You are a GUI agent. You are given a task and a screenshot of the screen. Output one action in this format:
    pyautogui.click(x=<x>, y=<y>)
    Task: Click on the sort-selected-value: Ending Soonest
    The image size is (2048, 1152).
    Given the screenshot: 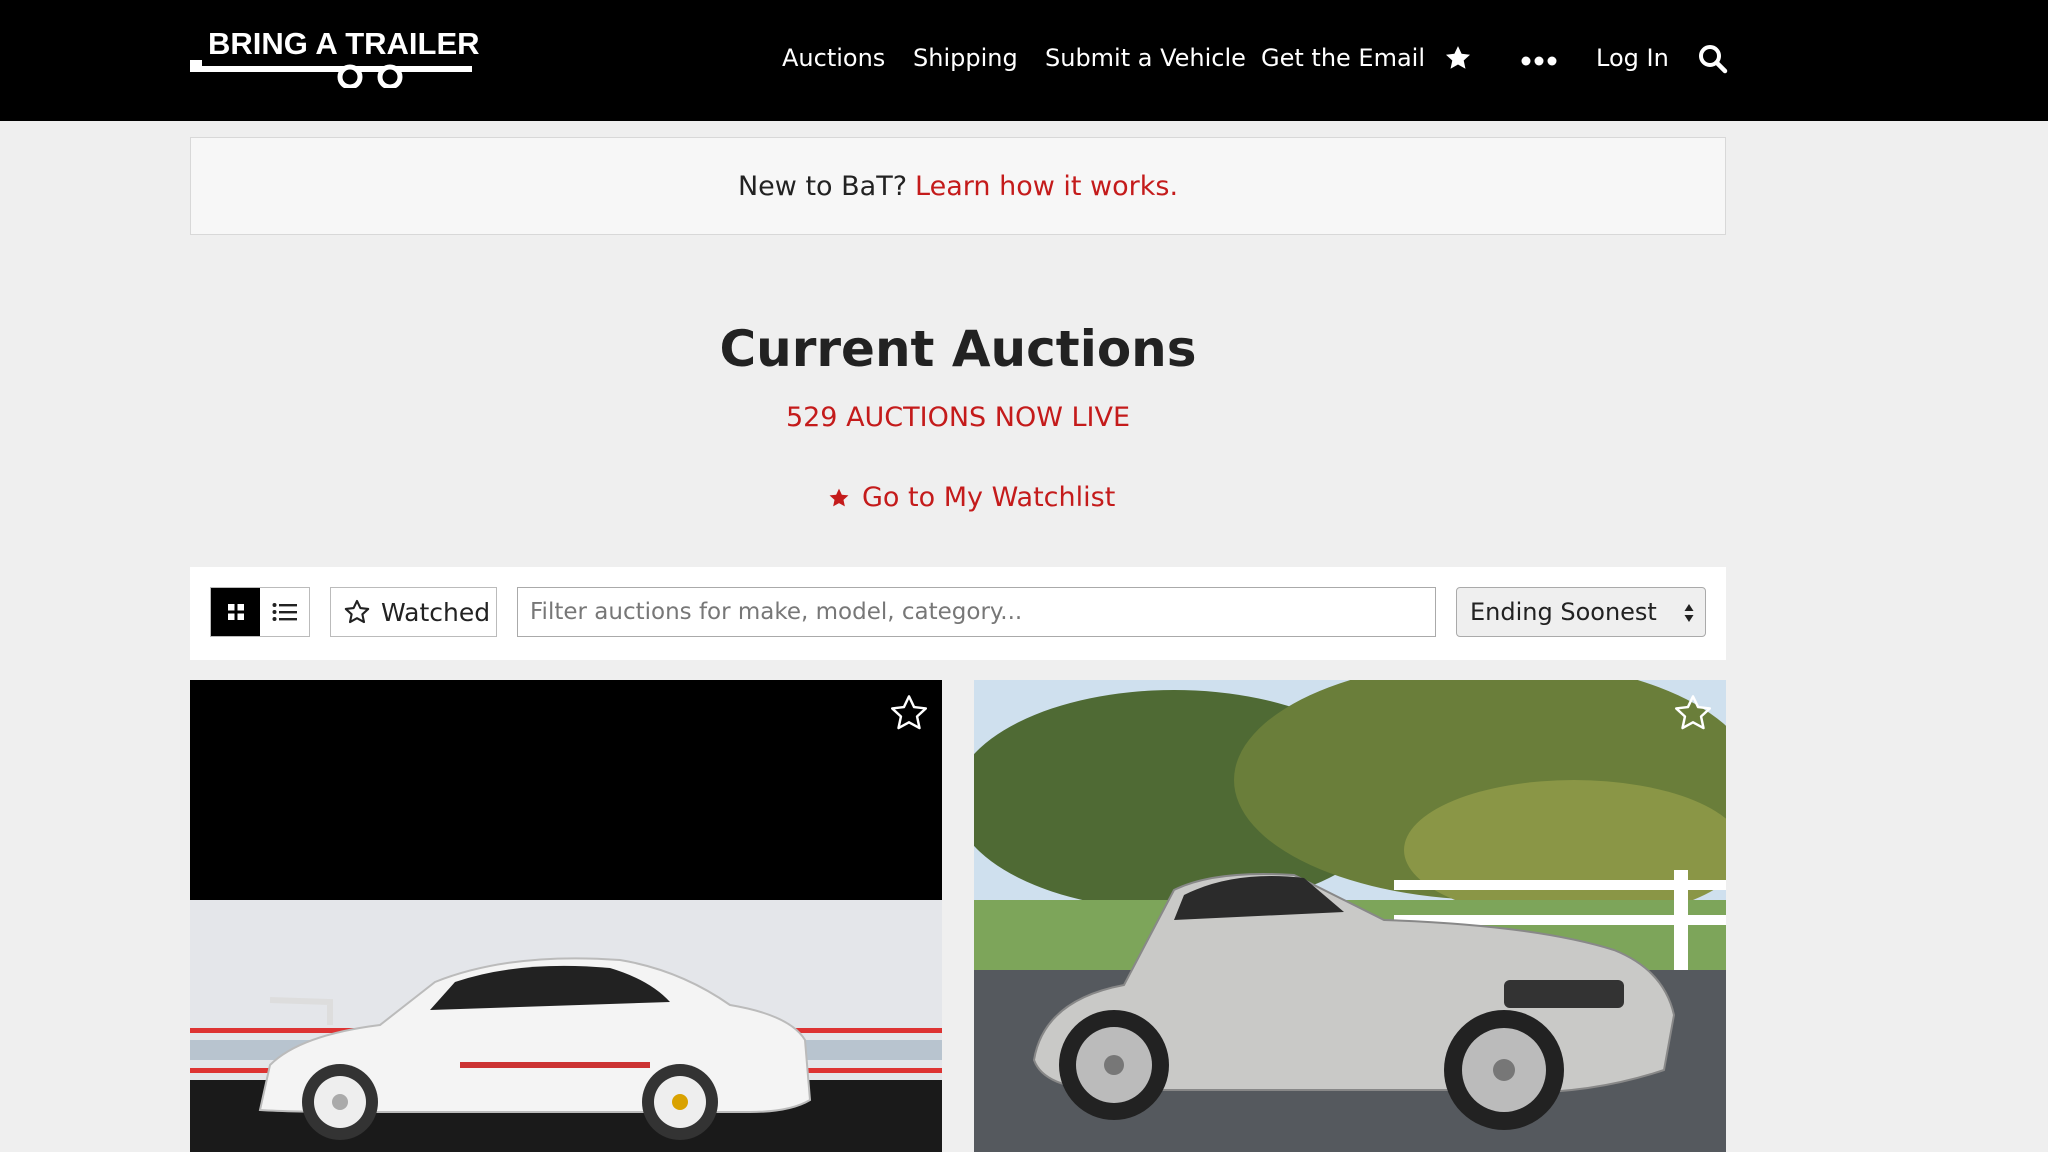 What is the action you would take?
    pyautogui.click(x=1563, y=612)
    